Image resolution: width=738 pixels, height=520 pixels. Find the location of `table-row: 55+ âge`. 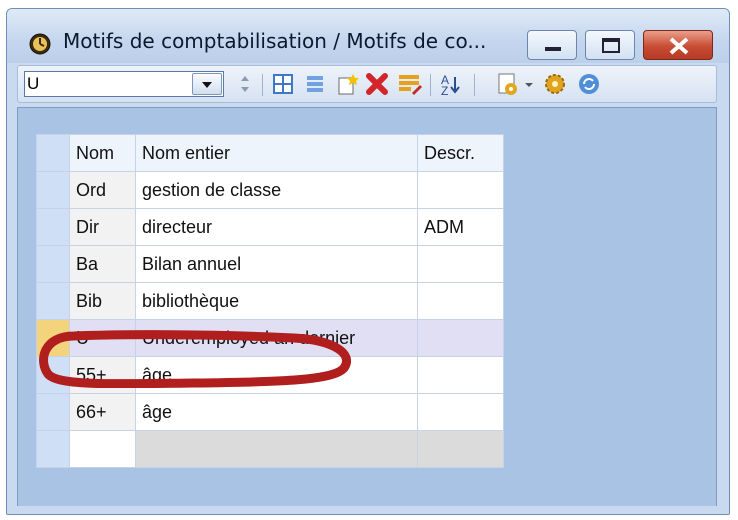

table-row: 55+ âge is located at coordinates (270, 375).